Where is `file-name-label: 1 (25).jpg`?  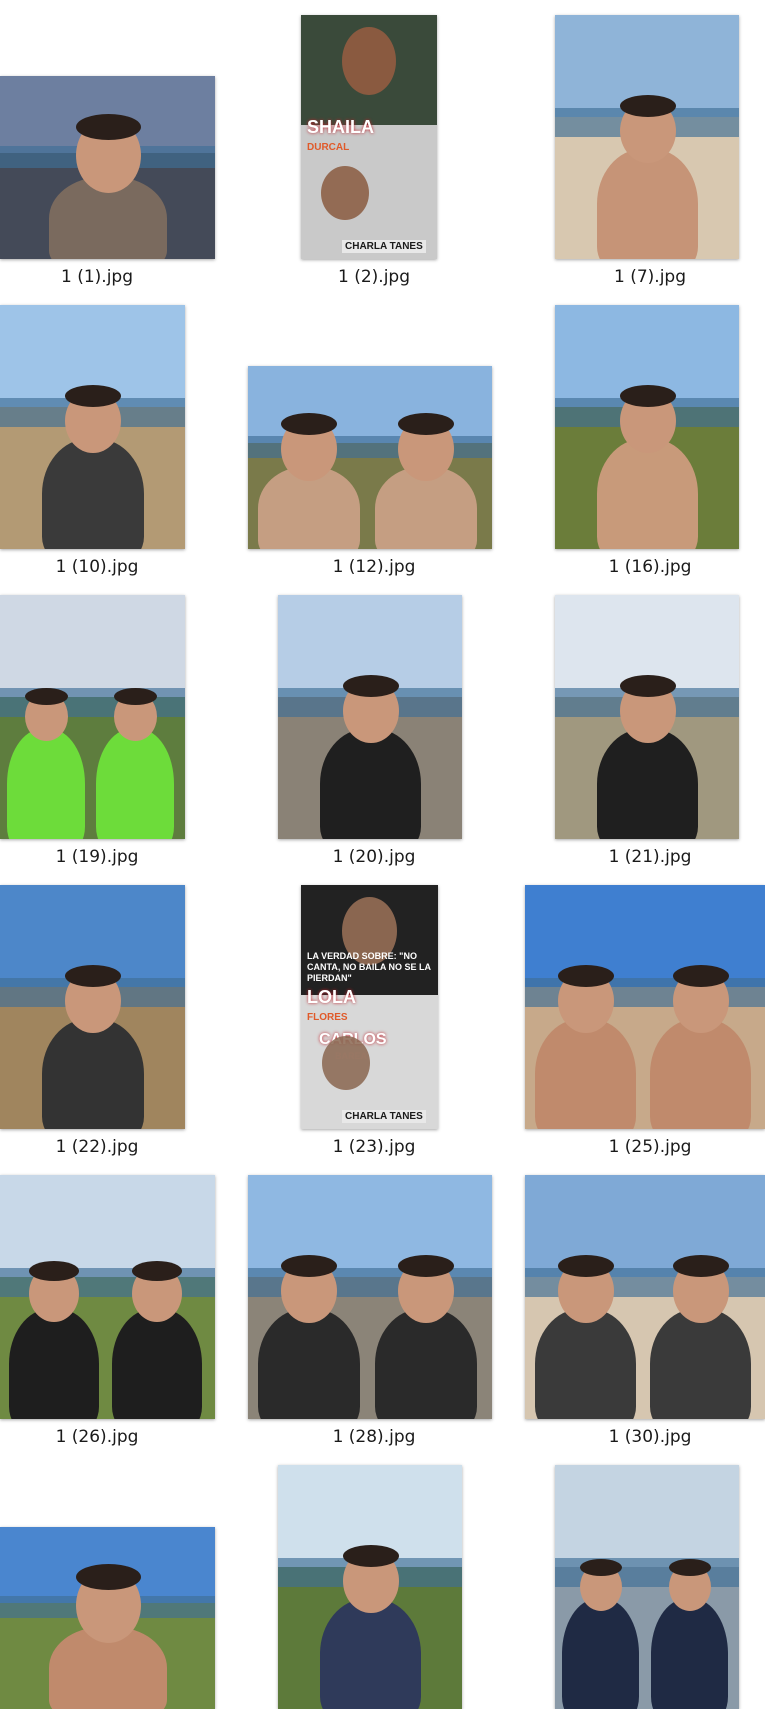
file-name-label: 1 (25).jpg is located at coordinates (650, 1147).